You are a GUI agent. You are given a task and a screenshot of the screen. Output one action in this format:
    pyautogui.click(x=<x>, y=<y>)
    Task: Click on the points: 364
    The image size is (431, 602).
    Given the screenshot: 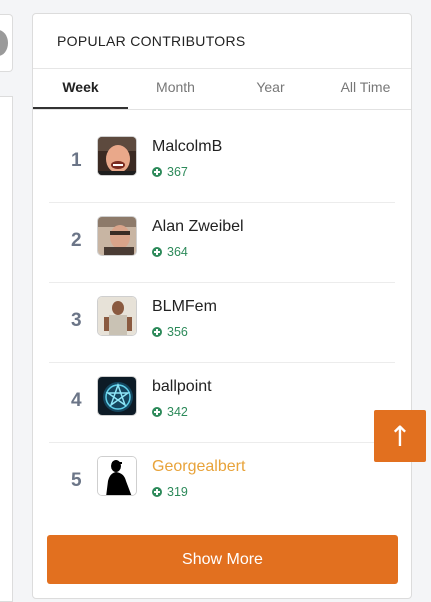 What is the action you would take?
    pyautogui.click(x=170, y=252)
    